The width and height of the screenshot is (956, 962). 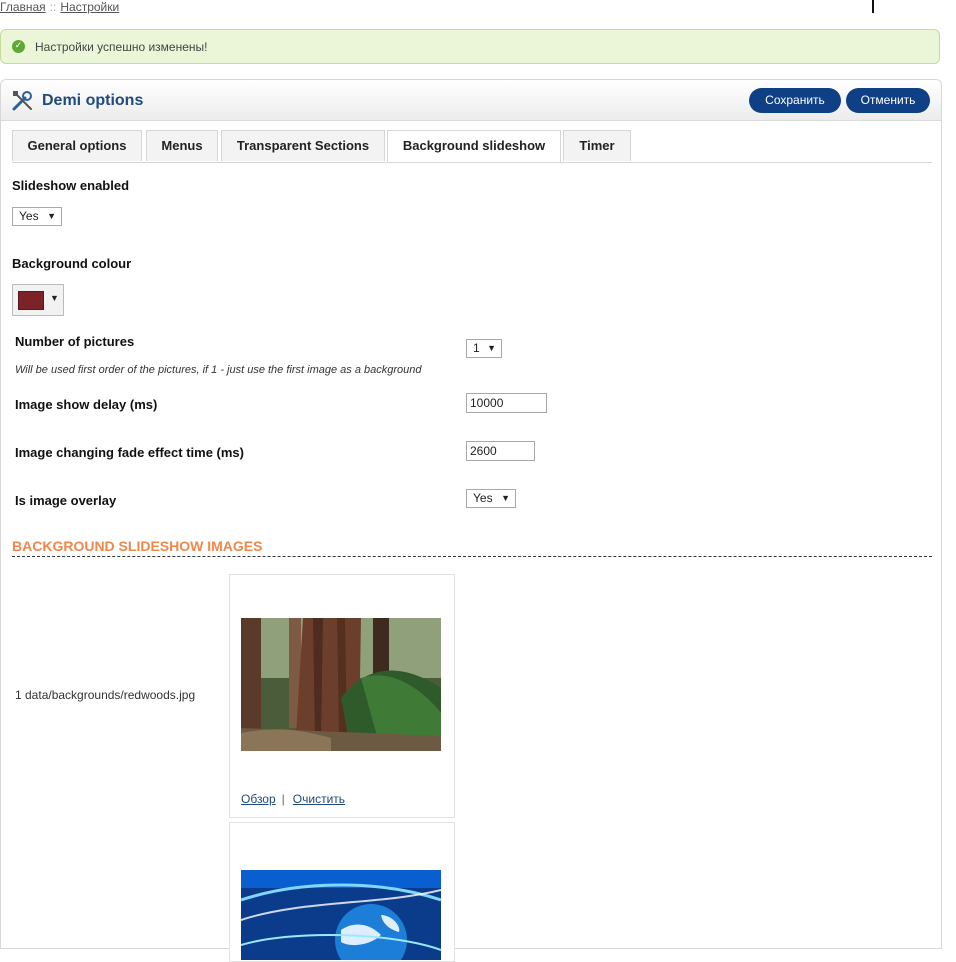 What do you see at coordinates (319, 799) in the screenshot?
I see `clear-link: Очистить` at bounding box center [319, 799].